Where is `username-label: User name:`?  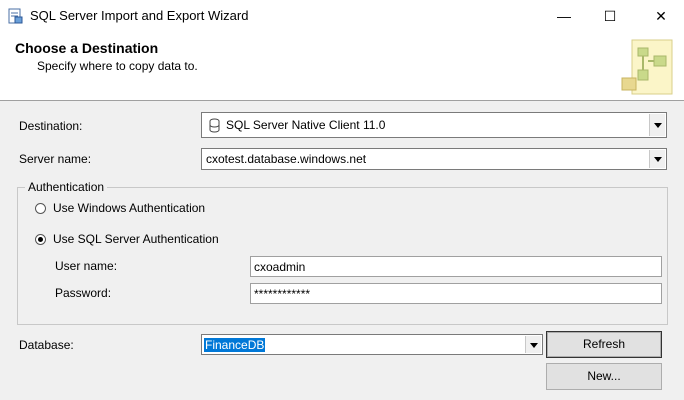
username-label: User name: is located at coordinates (86, 266).